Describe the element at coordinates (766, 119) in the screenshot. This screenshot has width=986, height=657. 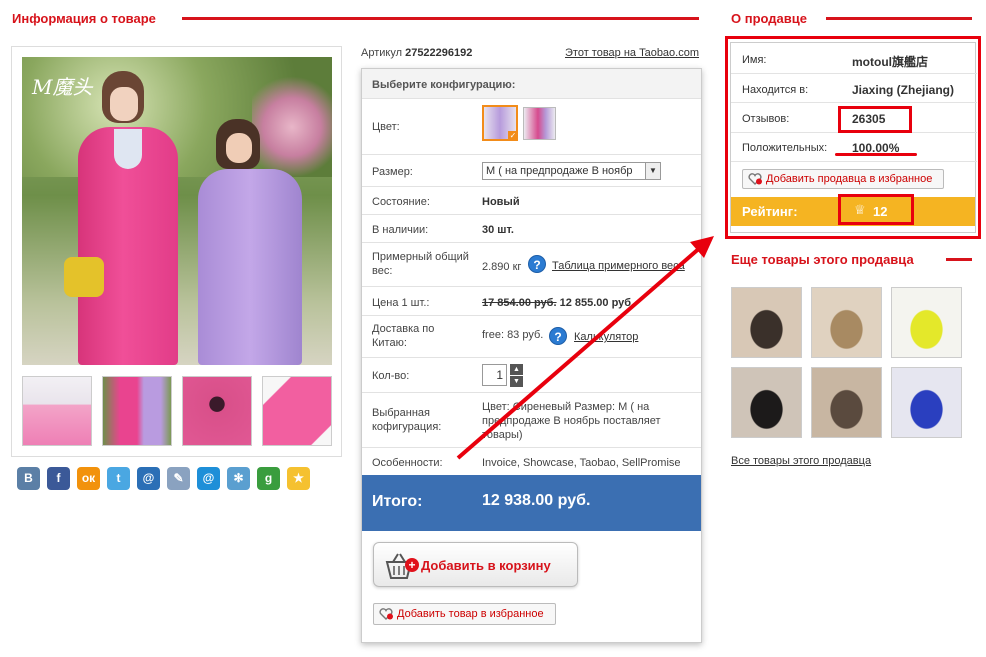
I see `seller-reviews-label: Отзывов:` at that location.